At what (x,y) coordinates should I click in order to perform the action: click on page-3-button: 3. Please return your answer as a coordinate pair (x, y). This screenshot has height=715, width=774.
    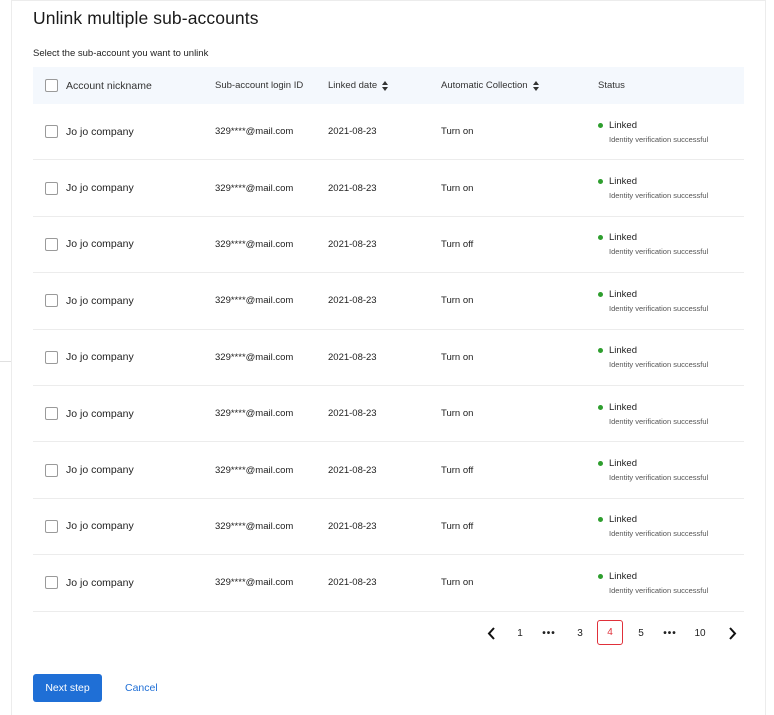
    Looking at the image, I should click on (580, 633).